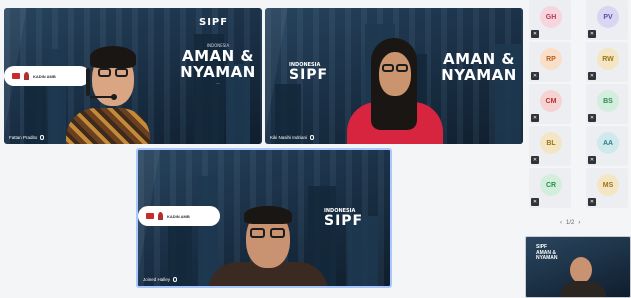 This screenshot has height=298, width=631. I want to click on participant-tile: BS ✕, so click(607, 104).